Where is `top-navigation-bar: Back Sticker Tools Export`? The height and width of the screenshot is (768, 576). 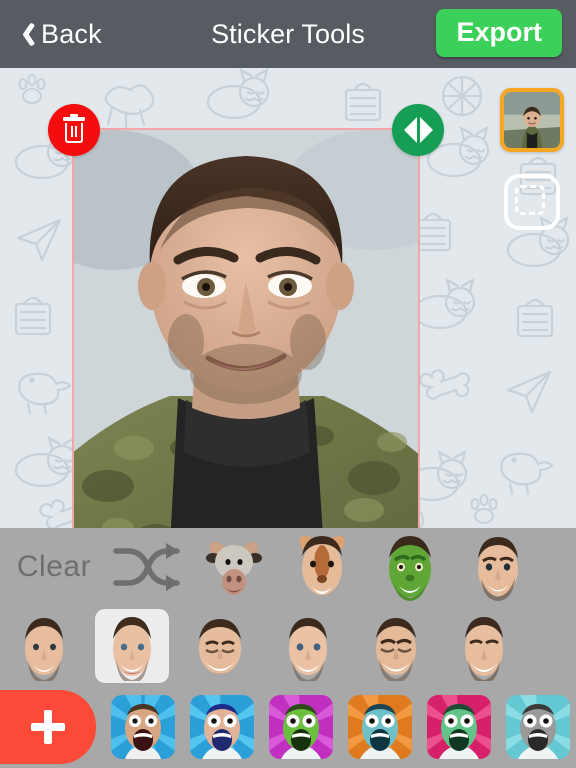 top-navigation-bar: Back Sticker Tools Export is located at coordinates (288, 34).